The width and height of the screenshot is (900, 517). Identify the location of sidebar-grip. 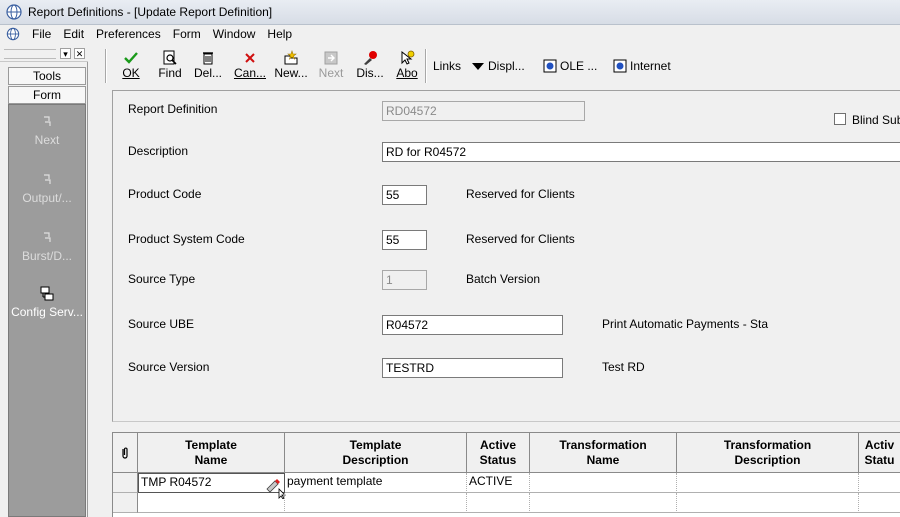
(30, 54).